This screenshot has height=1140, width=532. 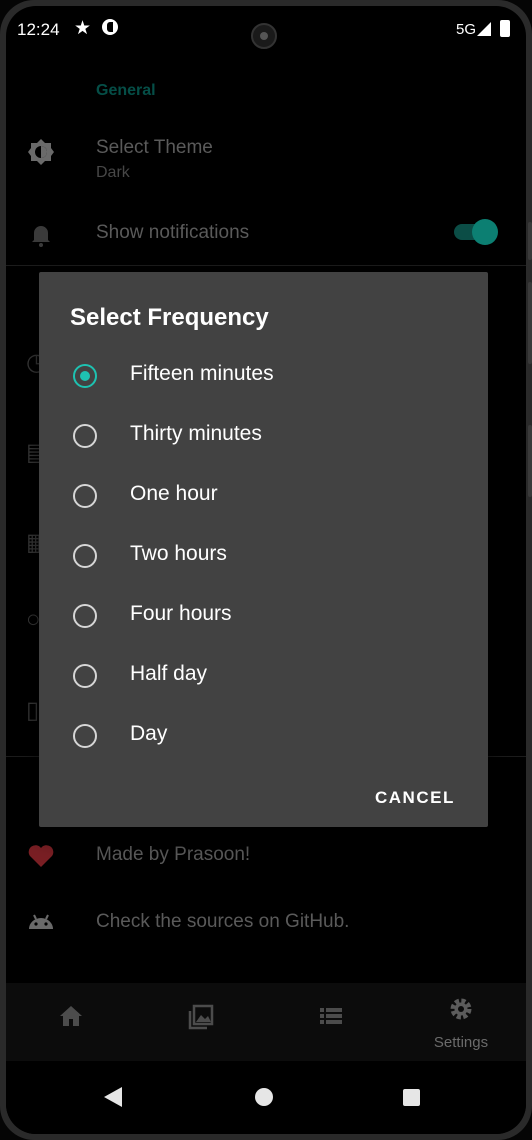 I want to click on android-icon, so click(x=41, y=922).